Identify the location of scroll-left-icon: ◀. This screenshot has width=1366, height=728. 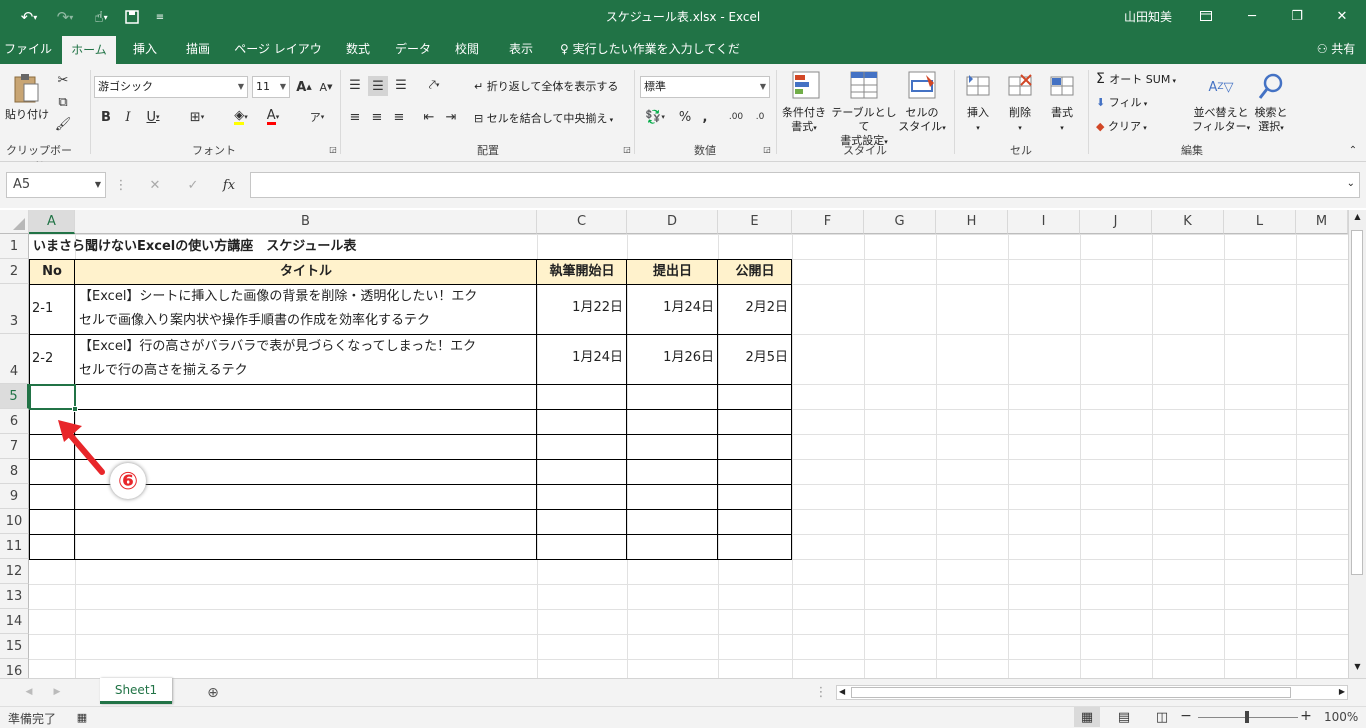
(842, 691).